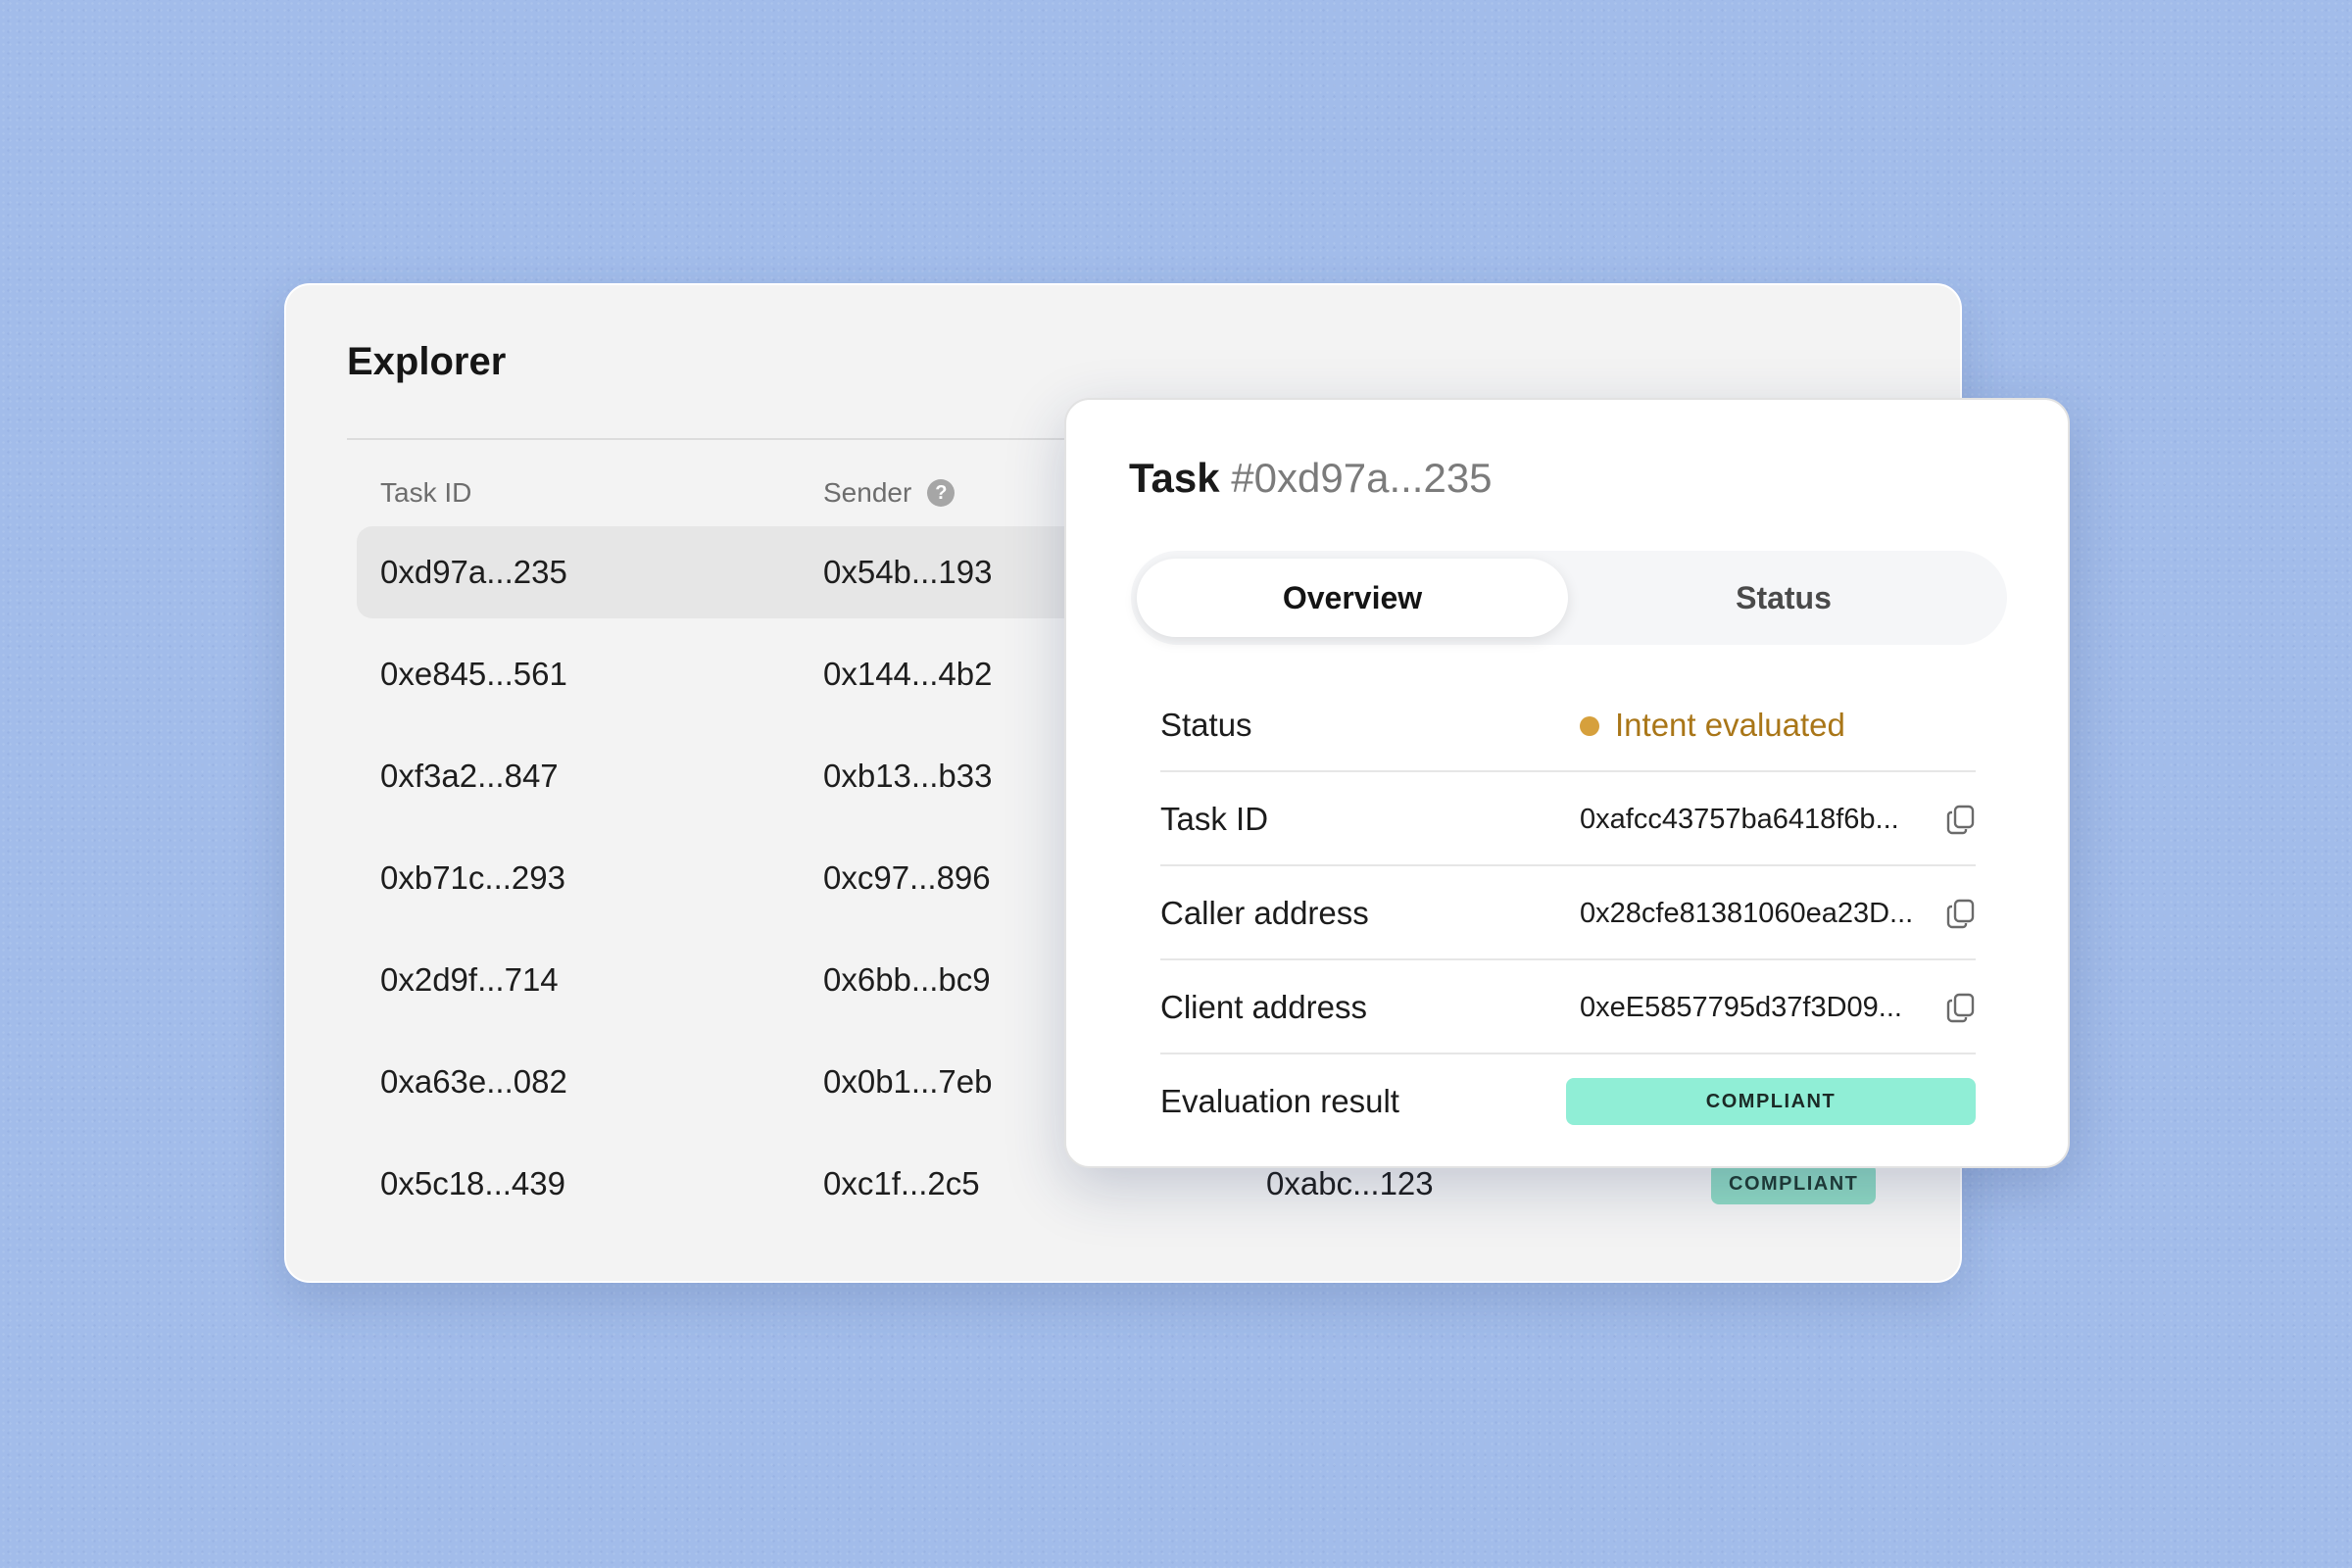 The image size is (2352, 1568). What do you see at coordinates (1568, 725) in the screenshot?
I see `field-status: Status Intent evaluated` at bounding box center [1568, 725].